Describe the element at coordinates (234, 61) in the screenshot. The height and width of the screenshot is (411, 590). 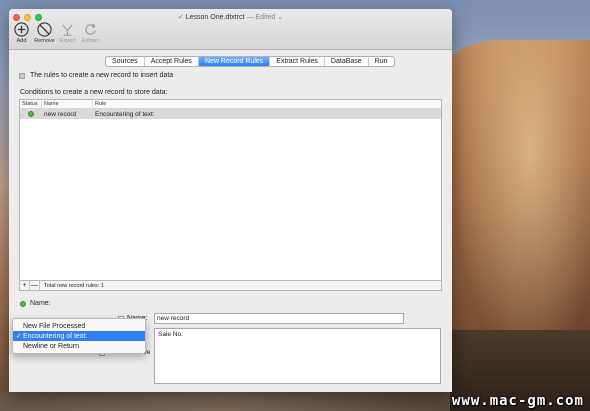
I see `tab-new-record-rules: New Record Rules` at that location.